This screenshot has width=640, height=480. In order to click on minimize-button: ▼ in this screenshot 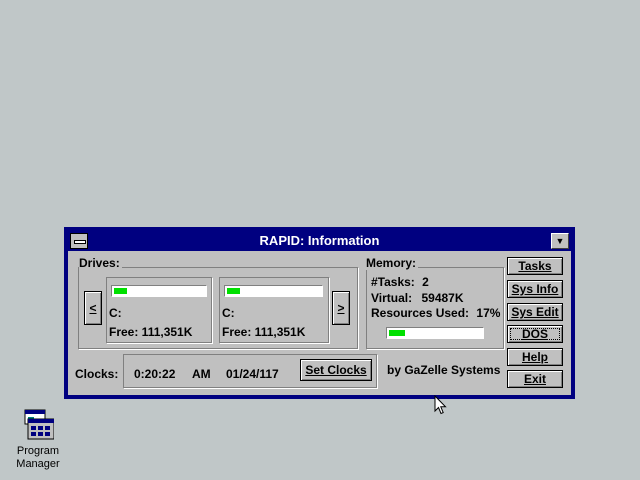, I will do `click(560, 241)`.